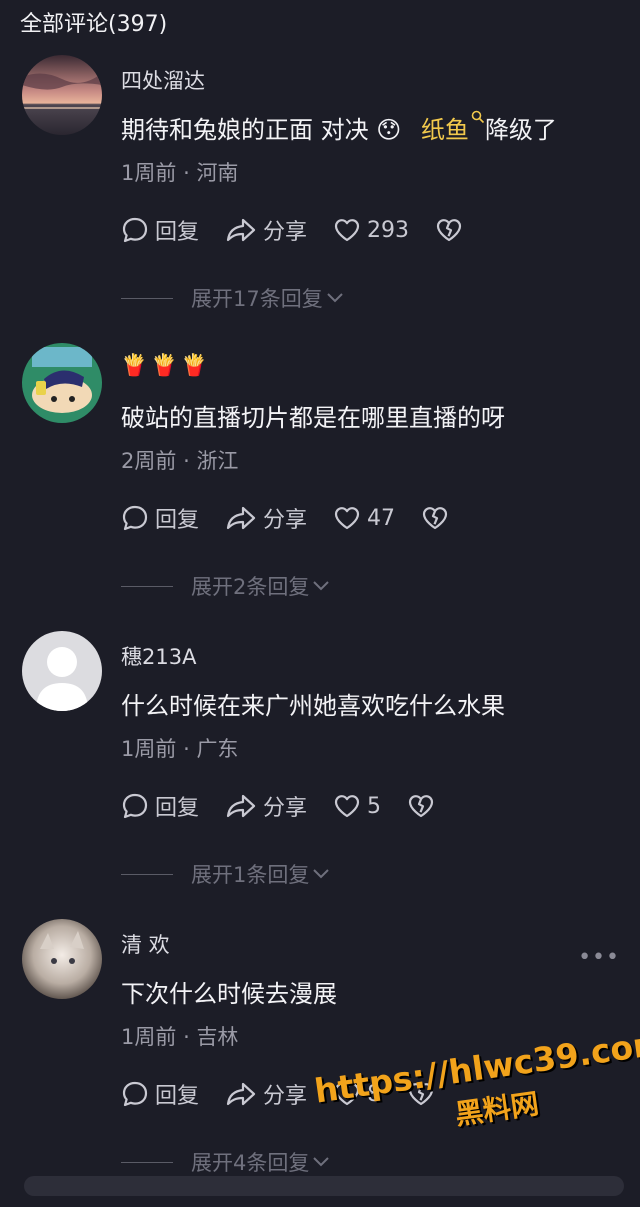  I want to click on username: 四处溜达, so click(163, 80).